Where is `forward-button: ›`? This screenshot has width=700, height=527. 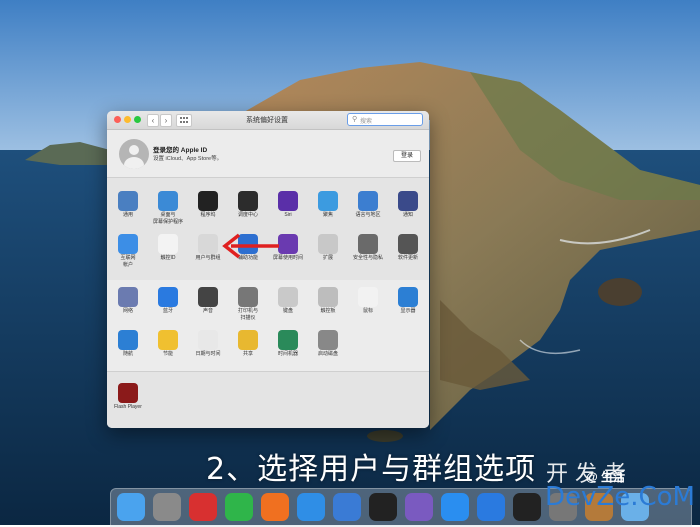 forward-button: › is located at coordinates (166, 120).